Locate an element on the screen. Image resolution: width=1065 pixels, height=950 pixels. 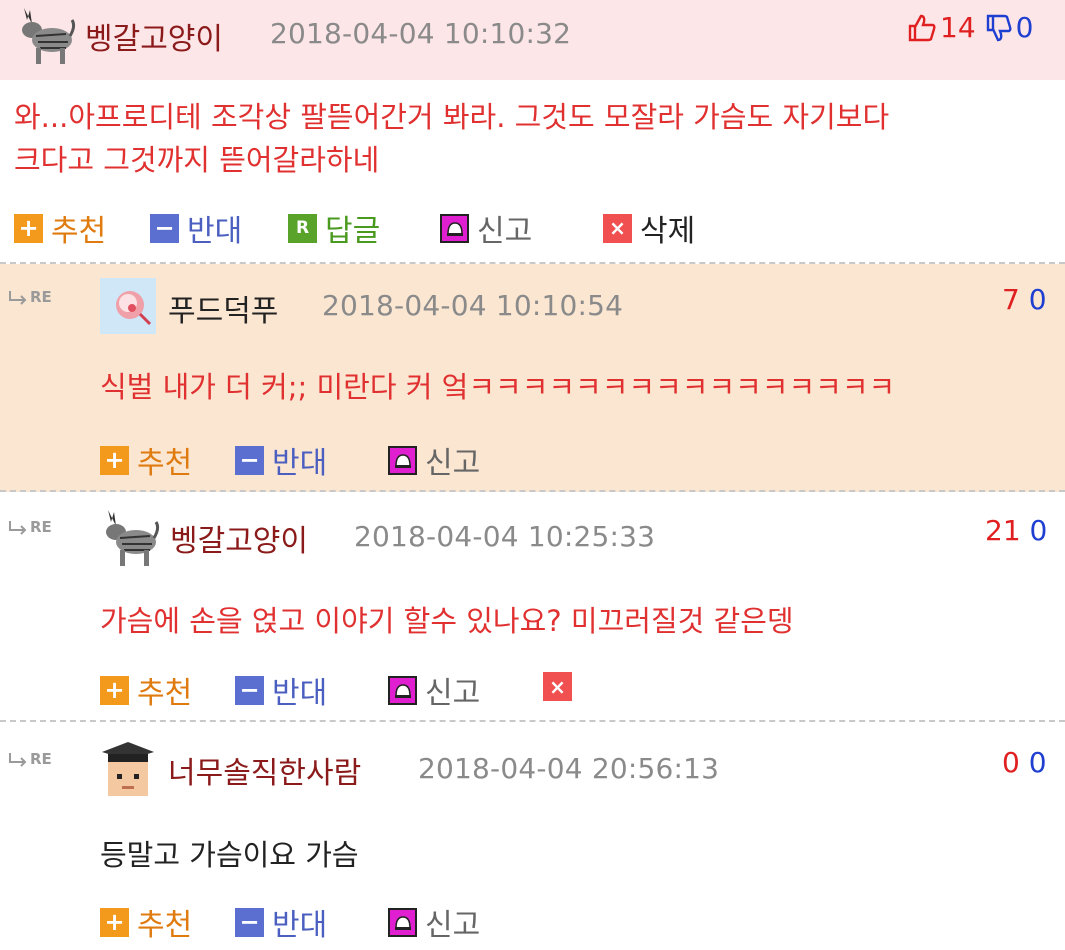
comment-body-line: 와...아프로디테 조각상 팔뜯어간거 봐라. 그것도 모잘라 가슴도 자기보다 is located at coordinates (452, 117).